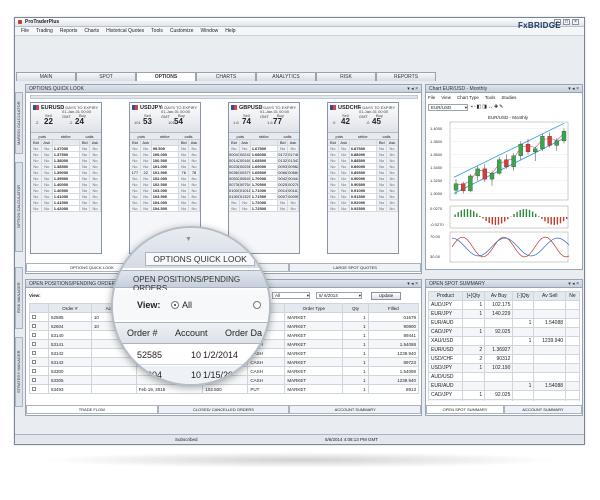 The height and width of the screenshot is (500, 600). Describe the element at coordinates (473, 296) in the screenshot. I see `spot-col-header: [+]Qty` at that location.